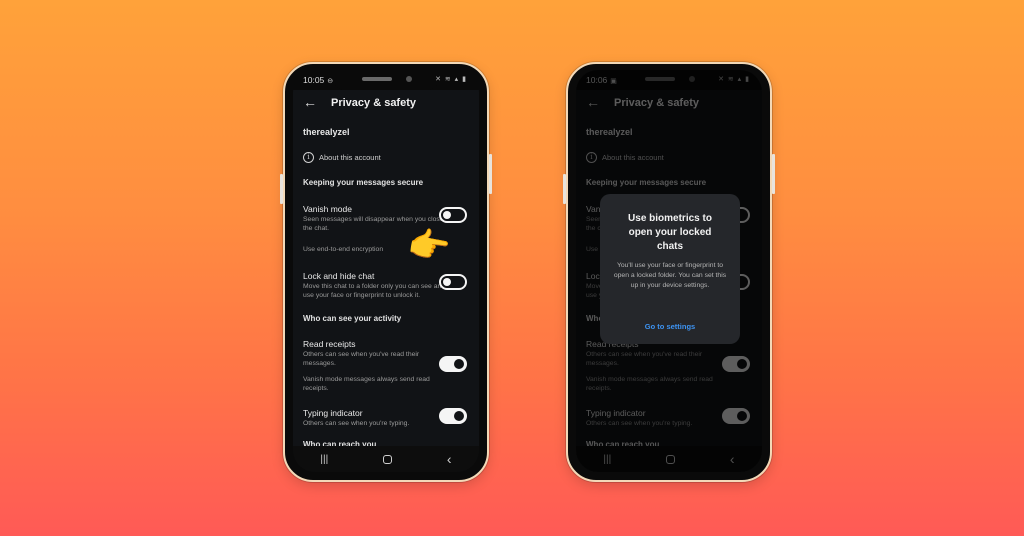  I want to click on home-button, so click(388, 459).